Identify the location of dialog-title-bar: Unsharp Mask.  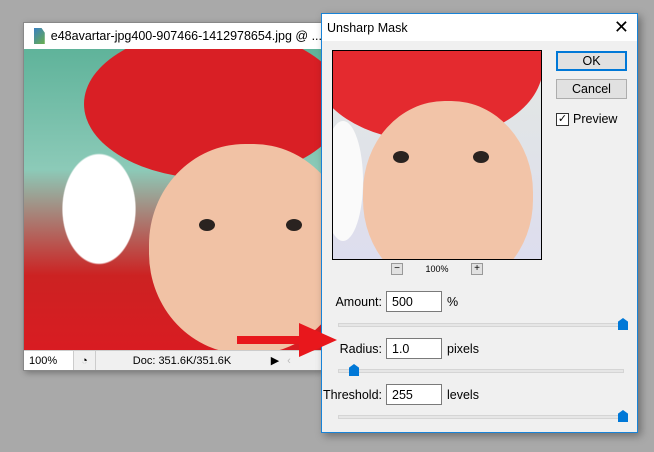
(479, 27).